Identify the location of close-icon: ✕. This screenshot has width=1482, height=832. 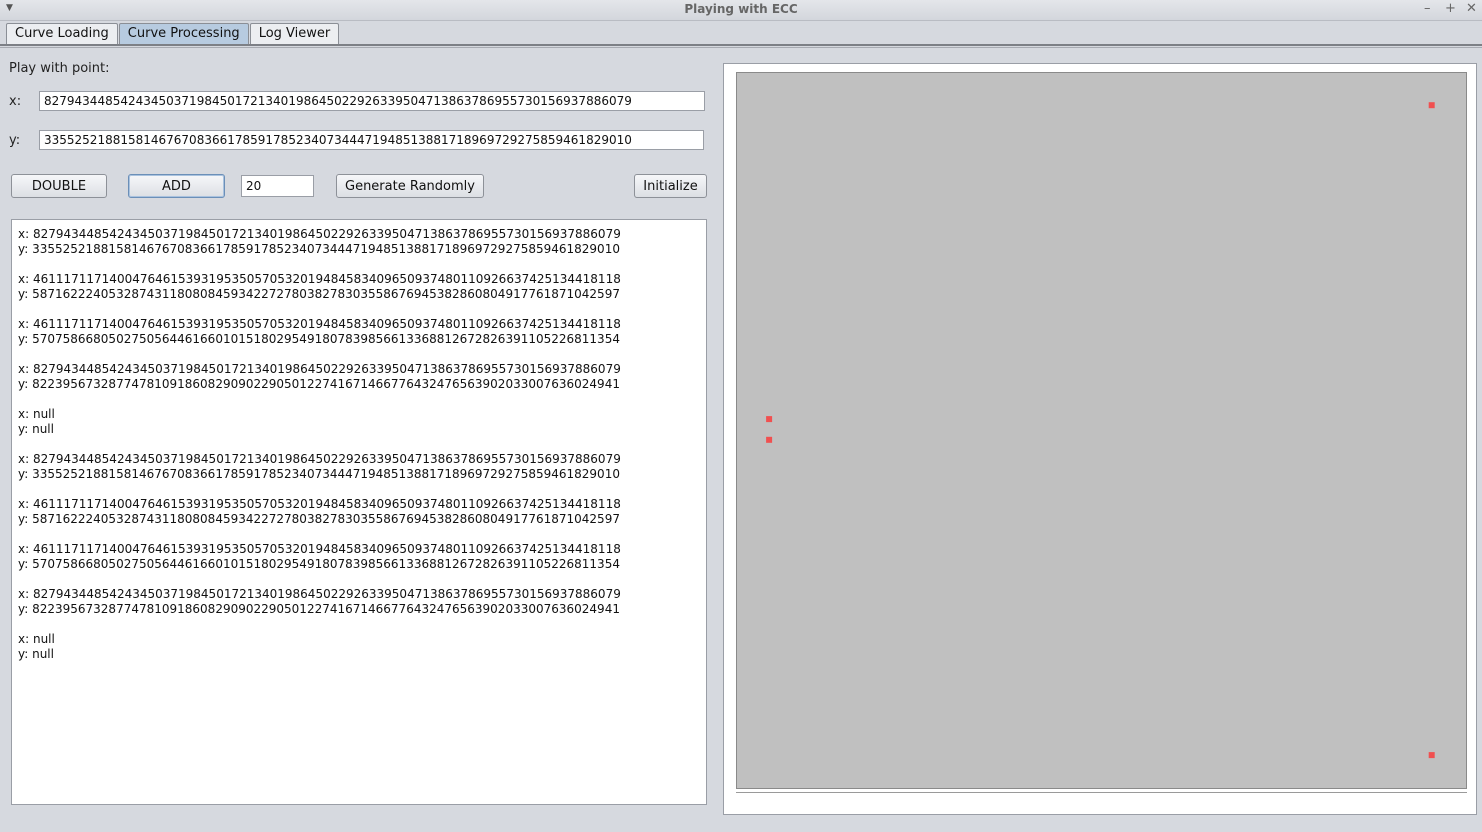
(1471, 8).